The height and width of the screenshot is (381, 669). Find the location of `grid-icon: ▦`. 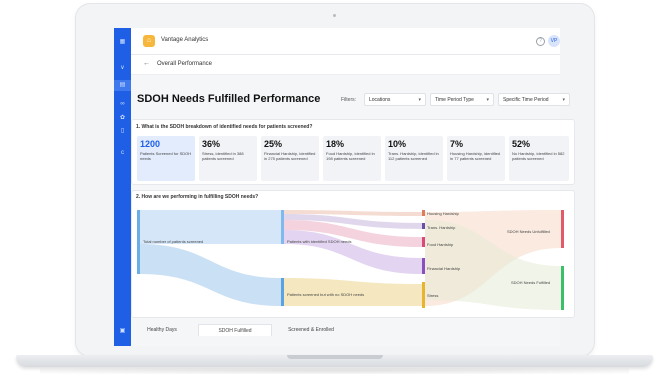

grid-icon: ▦ is located at coordinates (122, 42).